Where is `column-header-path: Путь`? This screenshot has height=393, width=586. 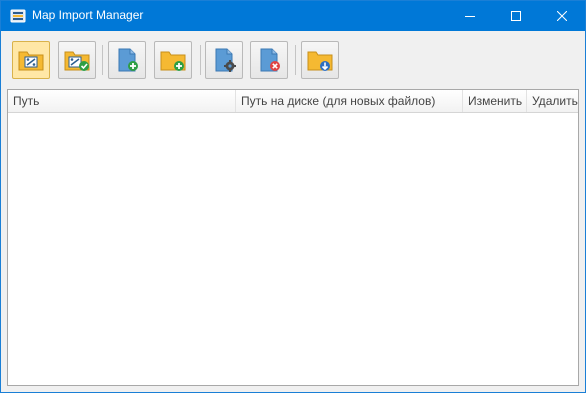
column-header-path: Путь is located at coordinates (122, 101).